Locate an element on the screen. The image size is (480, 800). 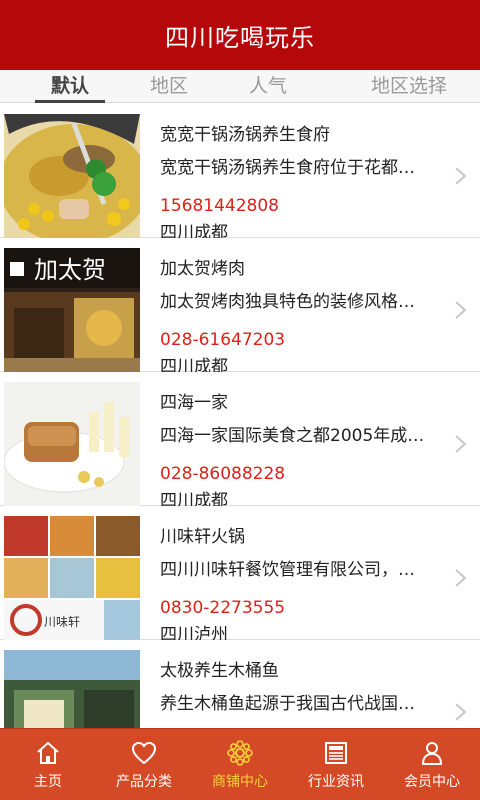
nav-industry-news-label: 行业资讯 is located at coordinates (336, 782).